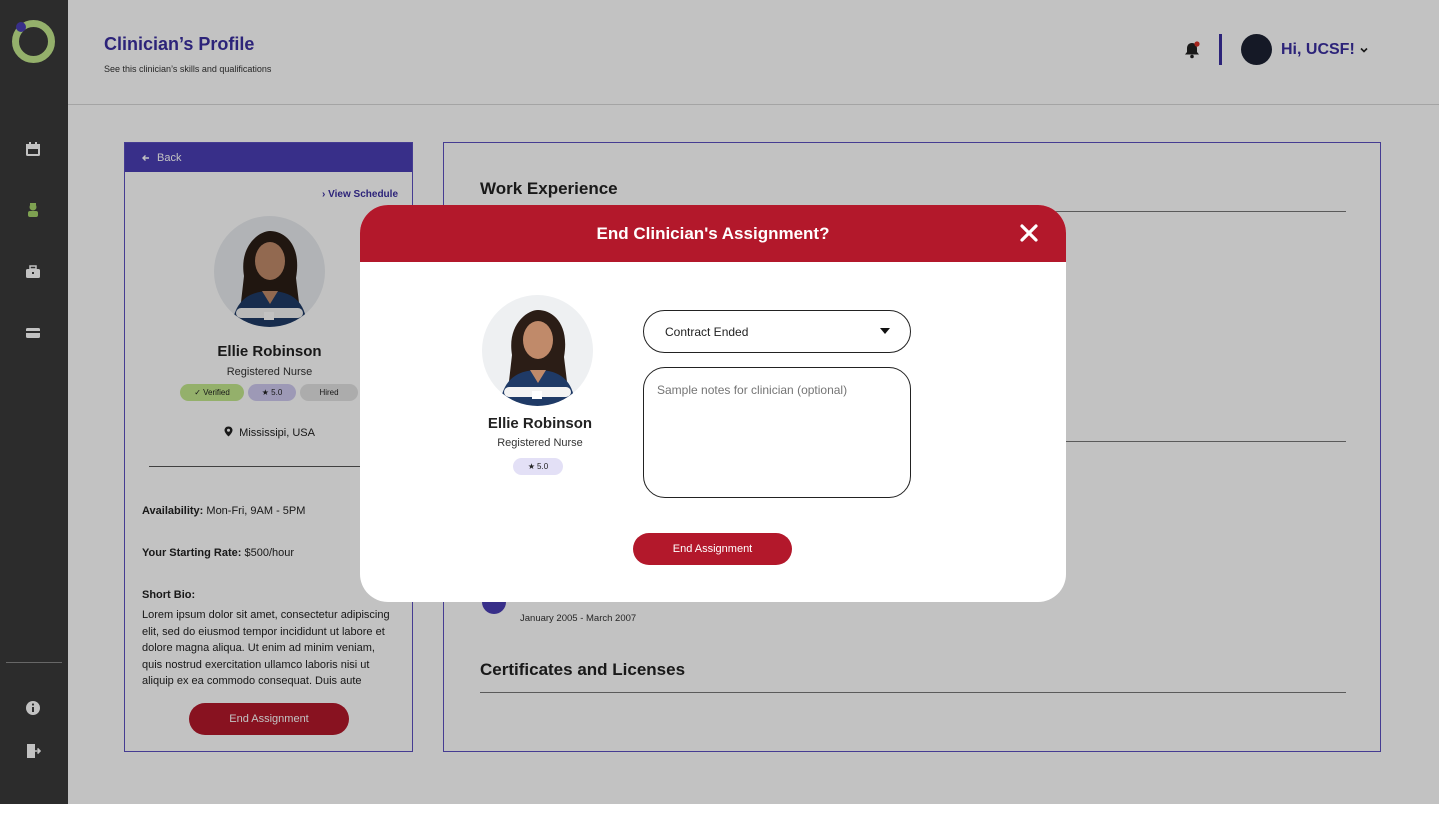 The height and width of the screenshot is (823, 1439). I want to click on modal-clinician-name: Ellie Robinson, so click(540, 423).